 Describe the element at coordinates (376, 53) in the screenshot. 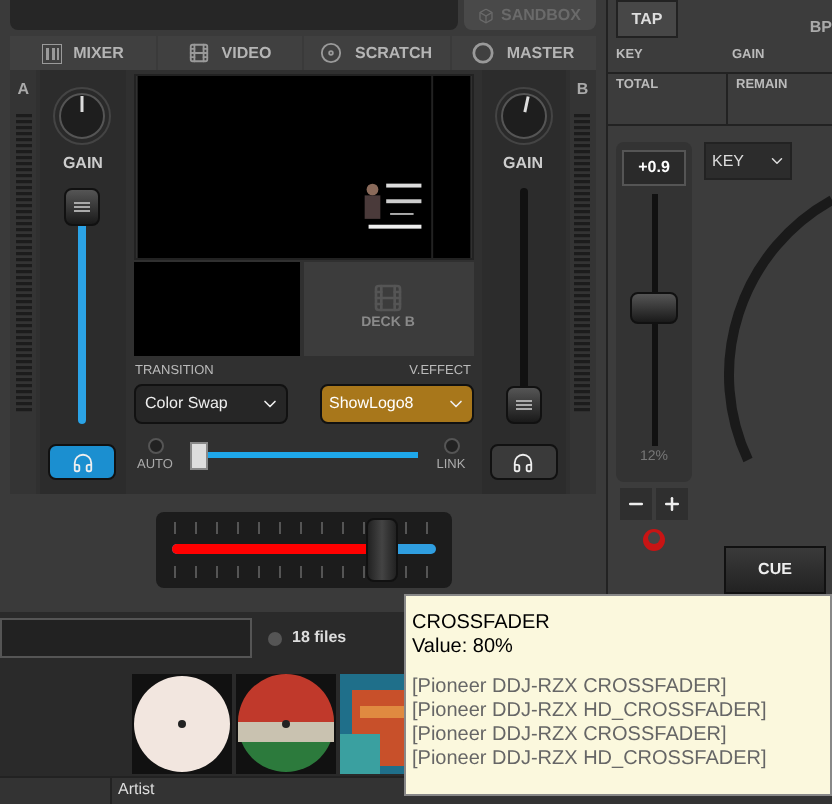

I see `tab: SCRATCH` at that location.